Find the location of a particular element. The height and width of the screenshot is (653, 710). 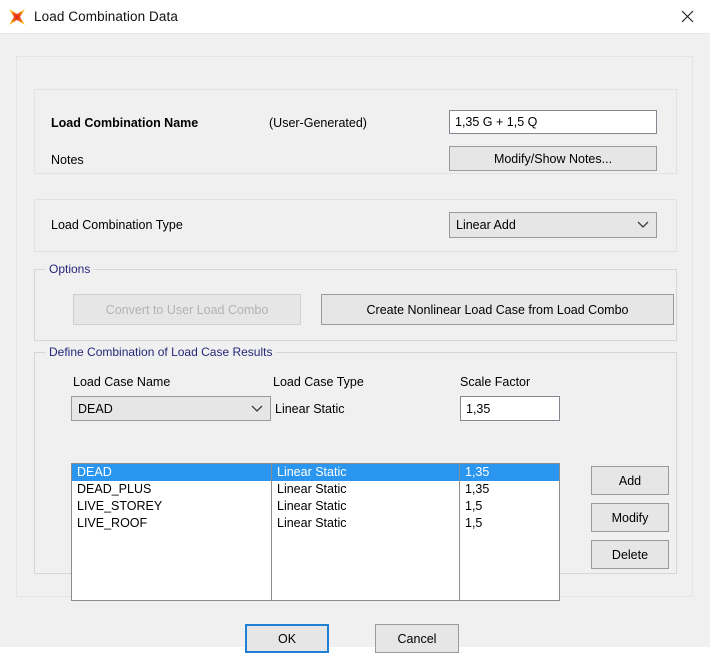

notes-label: Notes is located at coordinates (67, 160).